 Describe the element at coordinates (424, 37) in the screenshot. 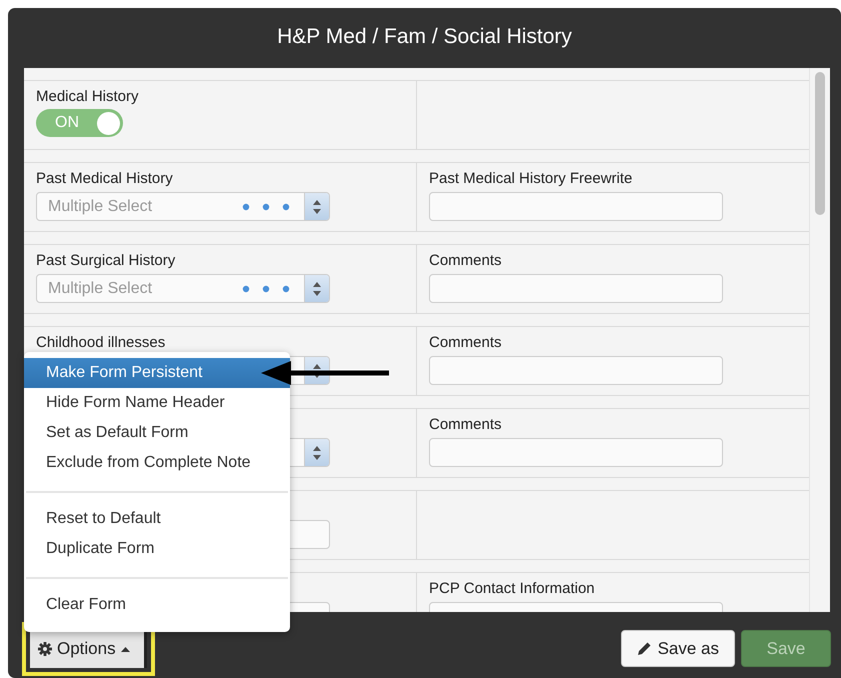

I see `window-title: H&P Med / Fam / Social History` at that location.